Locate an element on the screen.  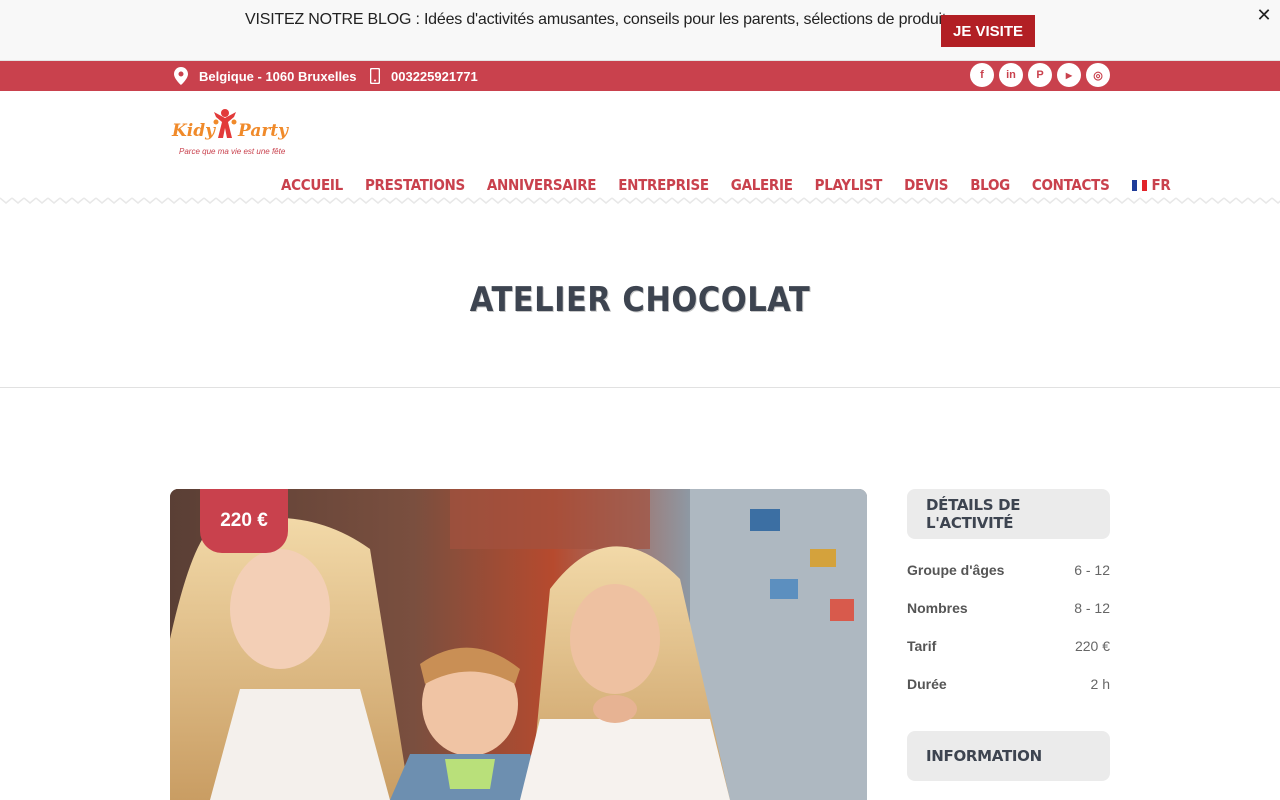
french-flag-icon is located at coordinates (1139, 185).